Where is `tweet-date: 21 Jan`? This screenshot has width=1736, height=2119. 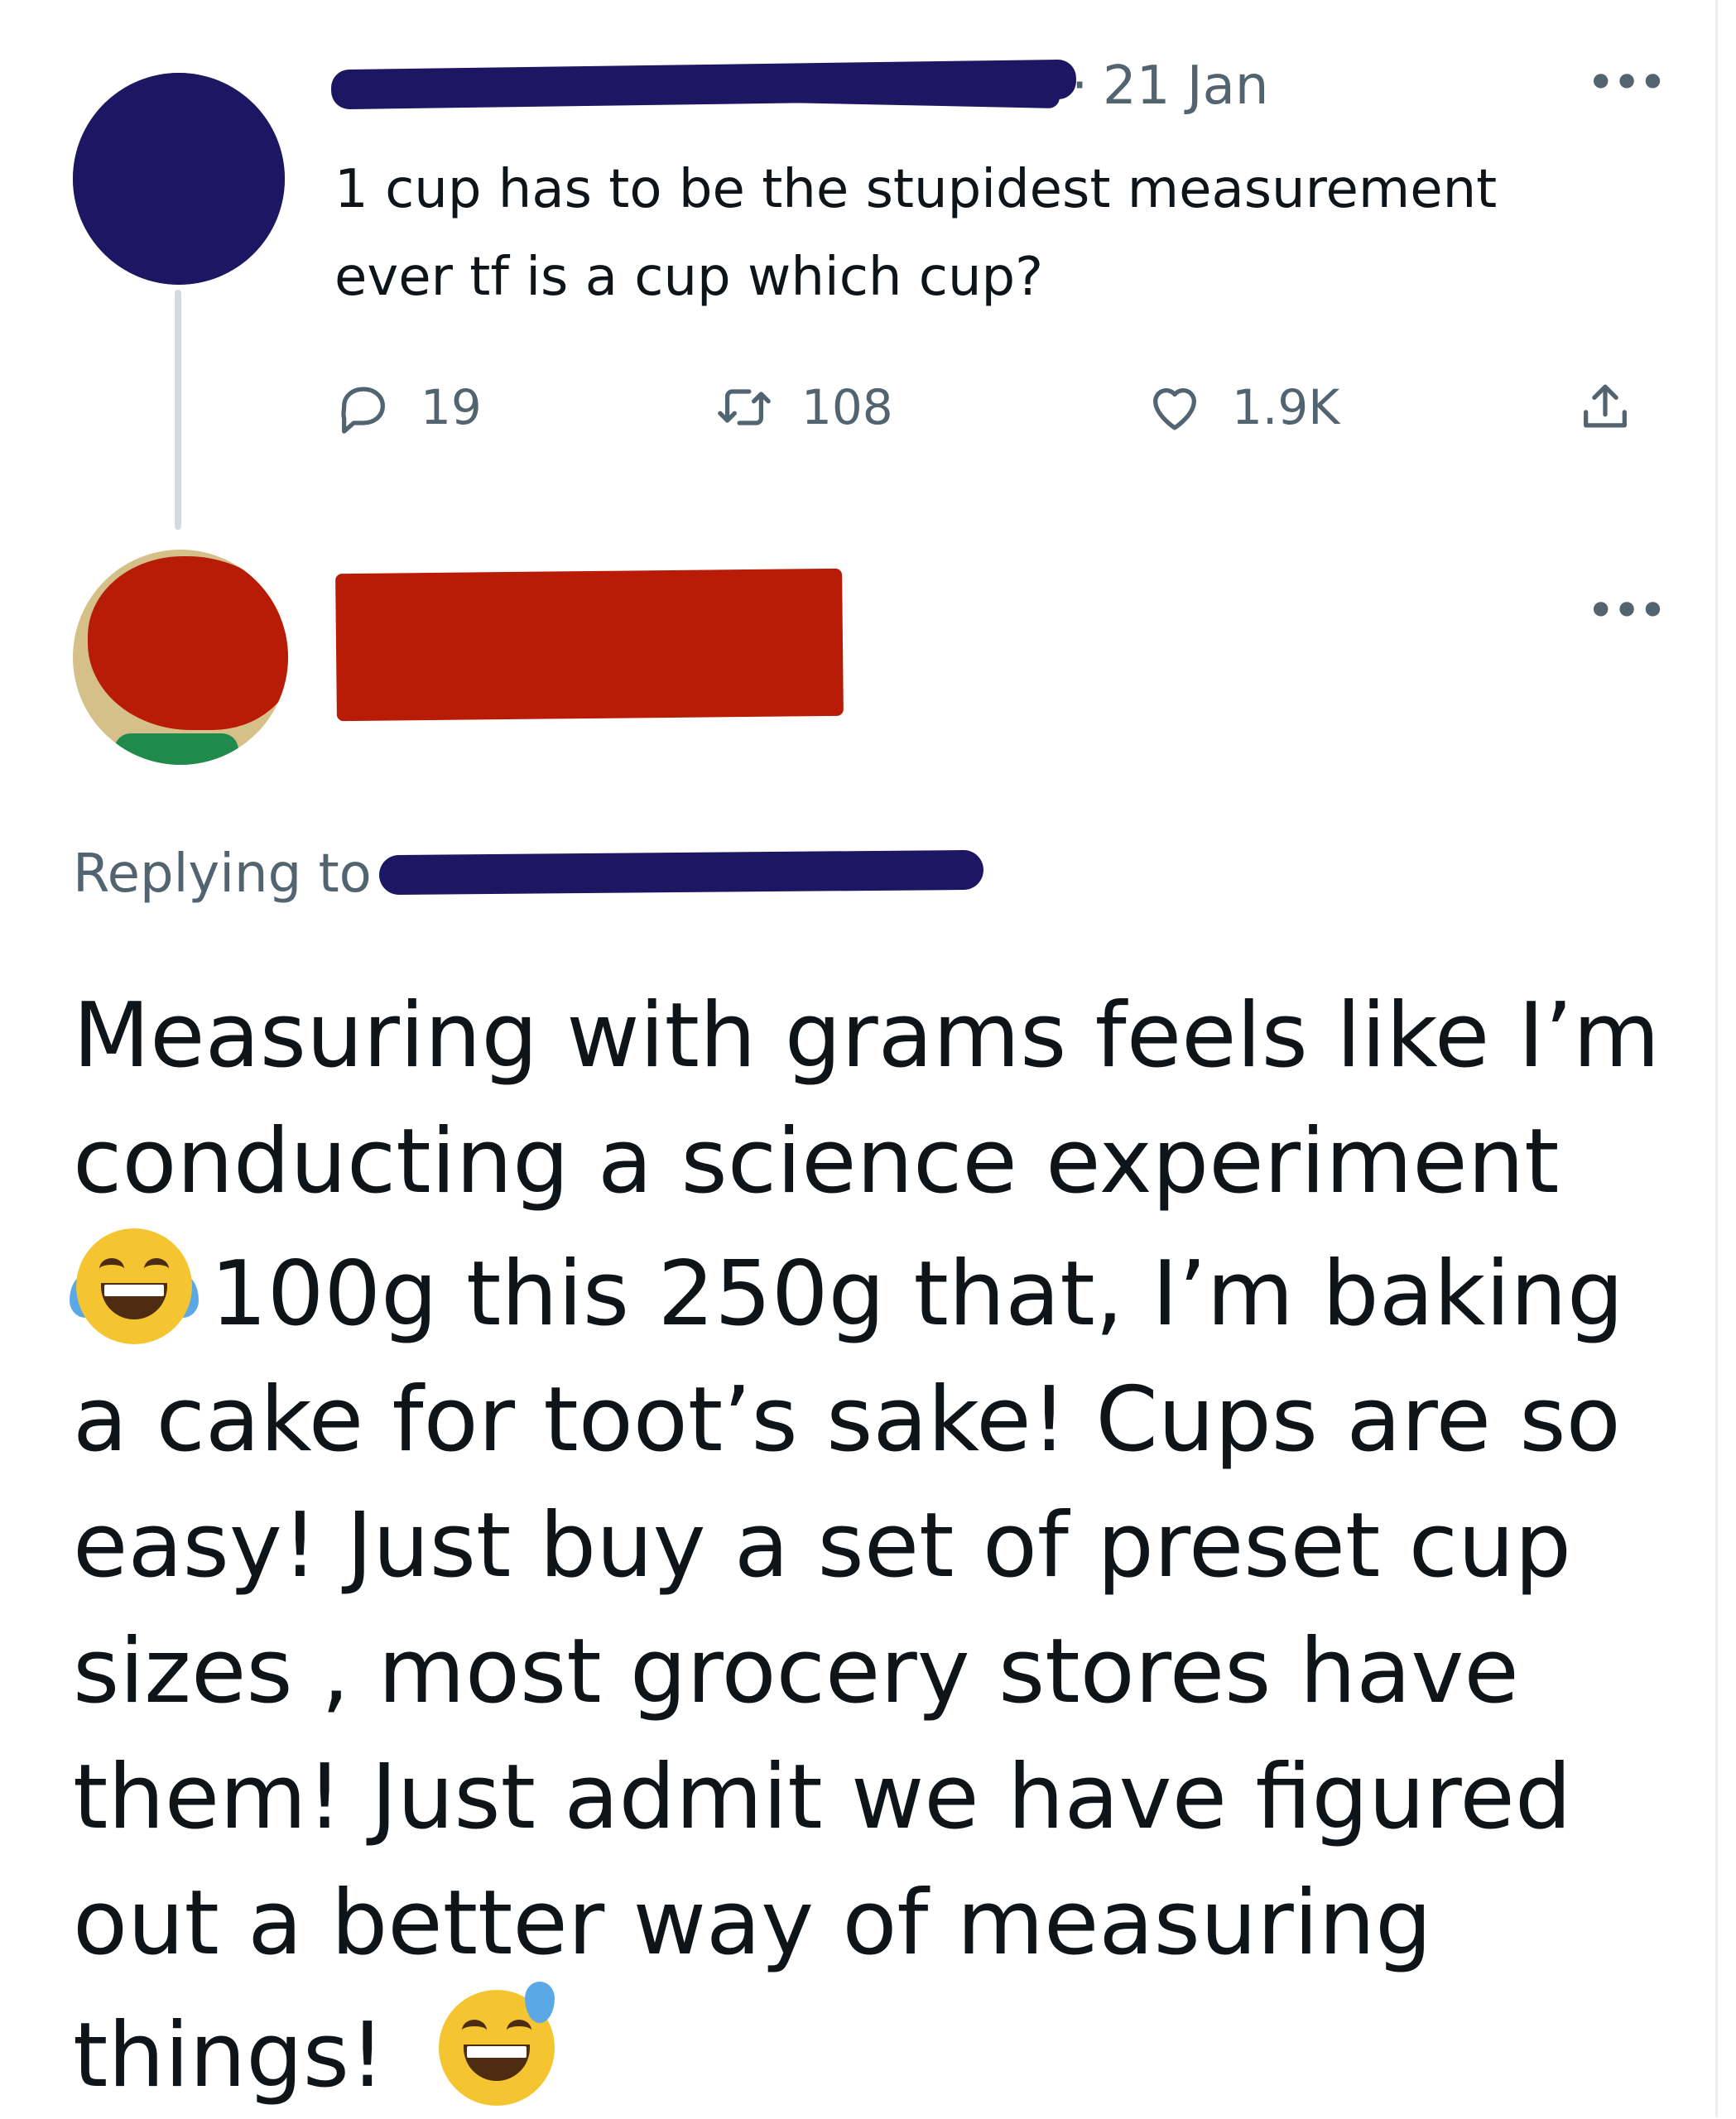 tweet-date: 21 Jan is located at coordinates (1185, 86).